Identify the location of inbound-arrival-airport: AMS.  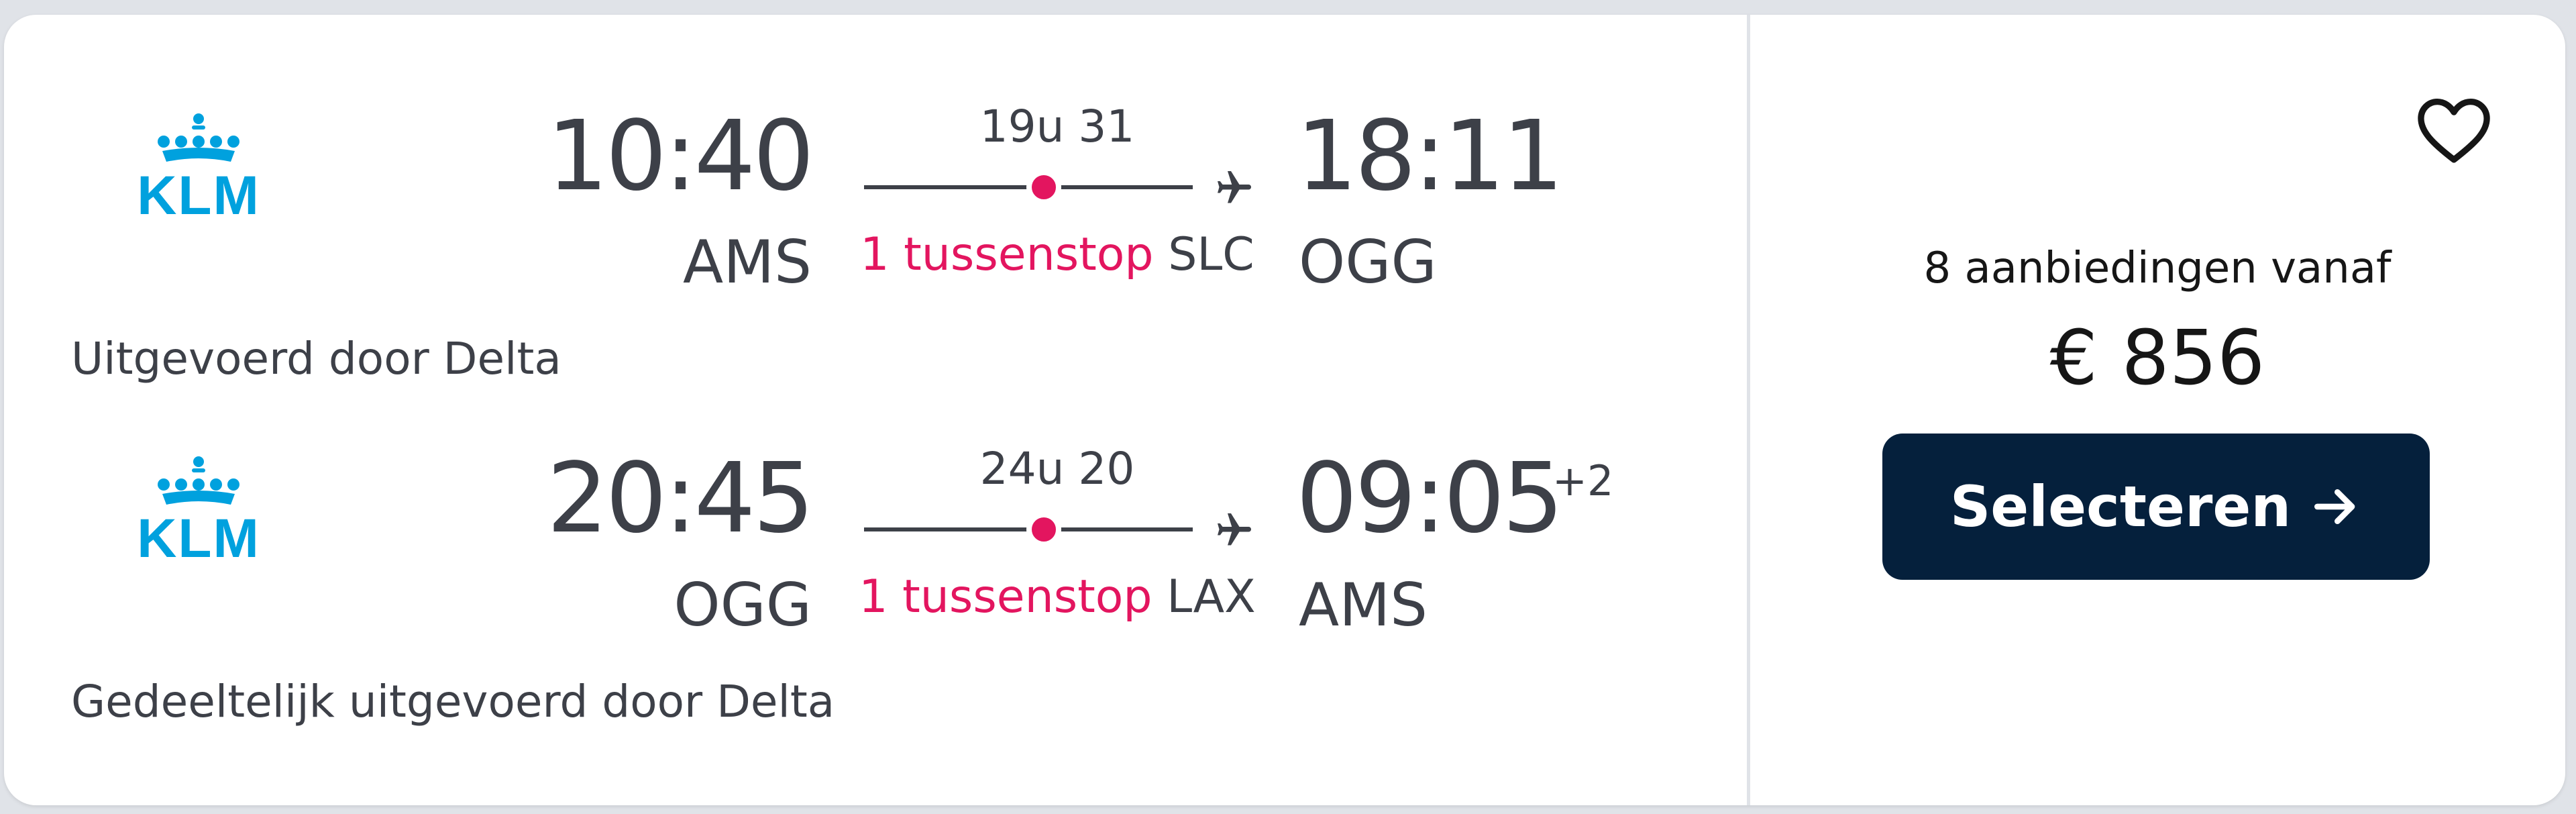
(1363, 605).